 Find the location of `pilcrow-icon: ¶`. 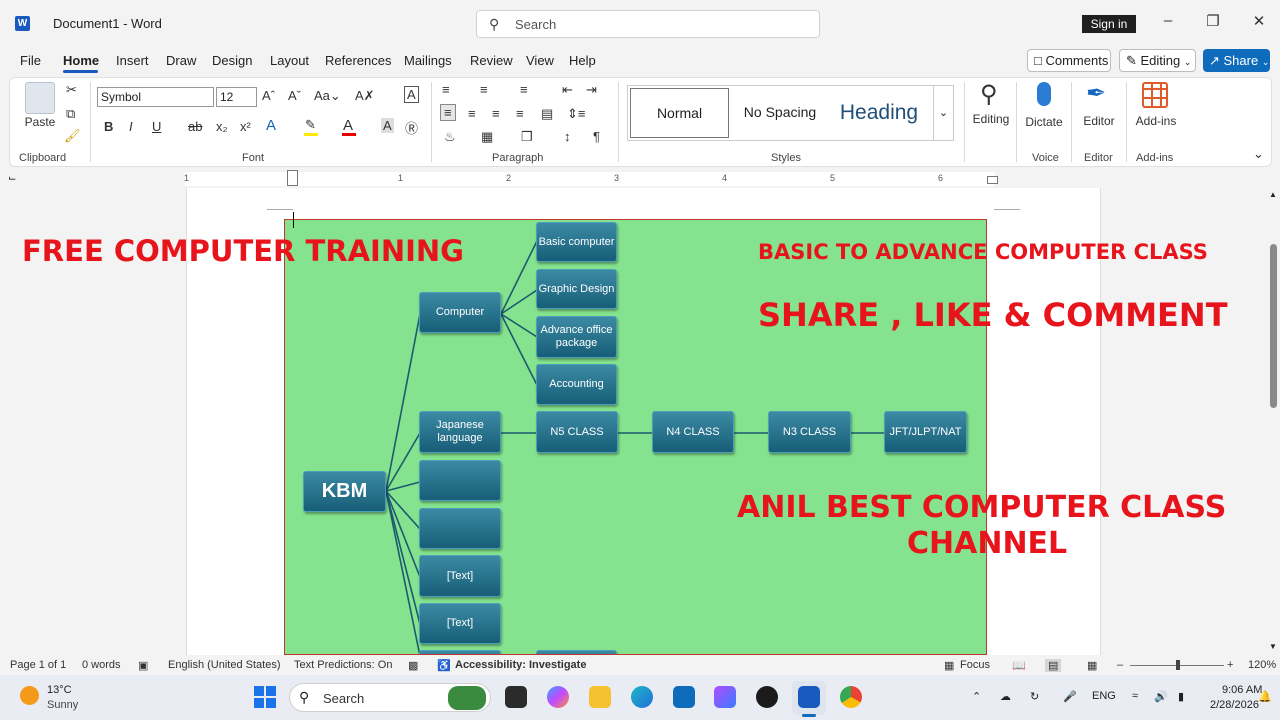

pilcrow-icon: ¶ is located at coordinates (596, 136).